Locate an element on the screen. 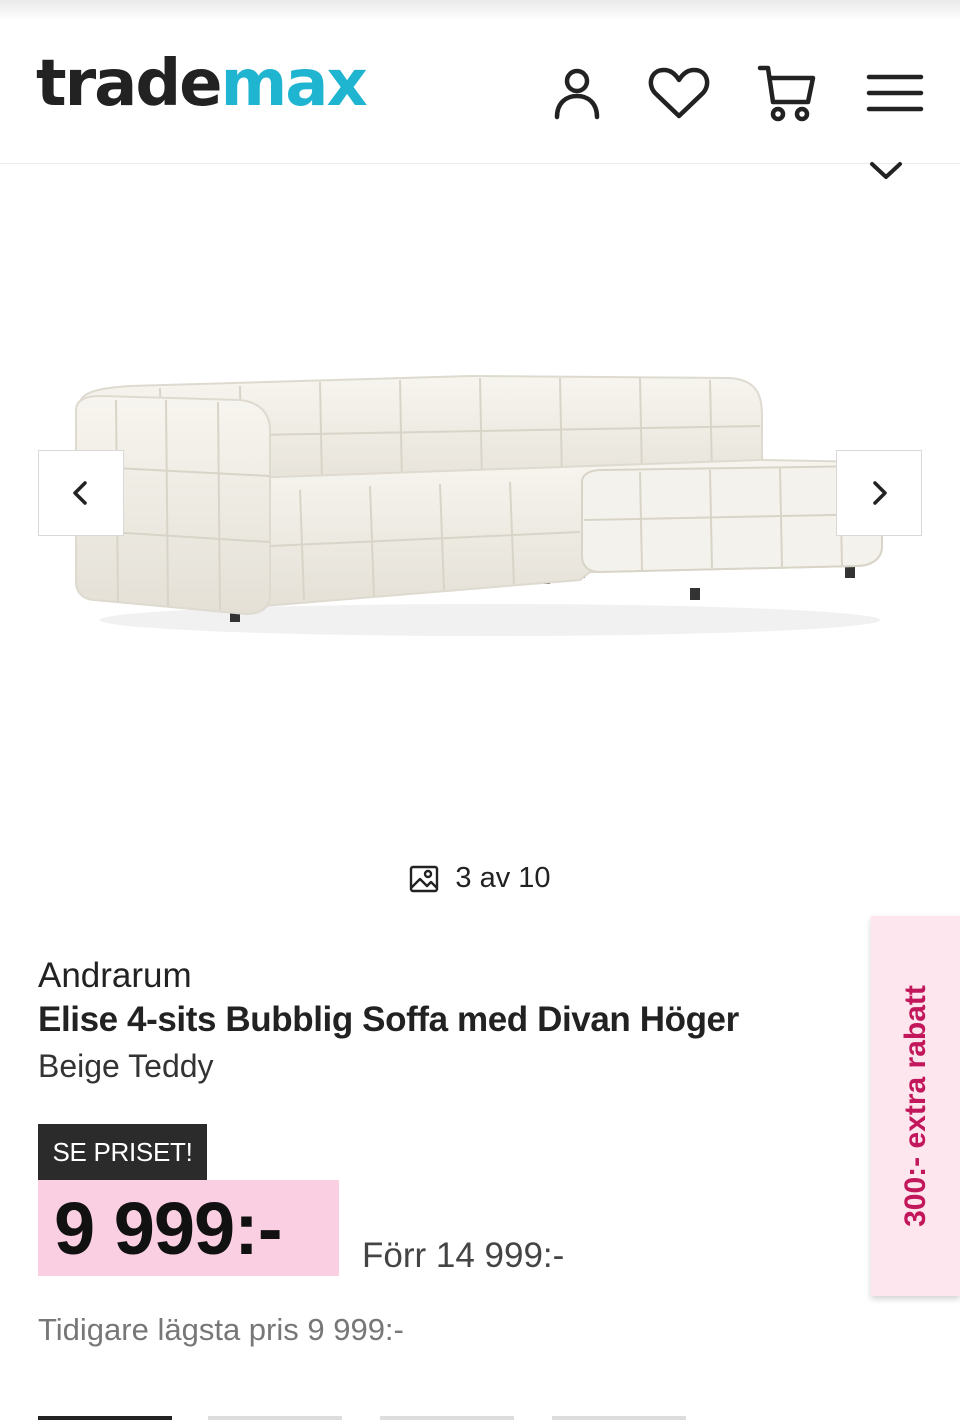  account-icon is located at coordinates (577, 94).